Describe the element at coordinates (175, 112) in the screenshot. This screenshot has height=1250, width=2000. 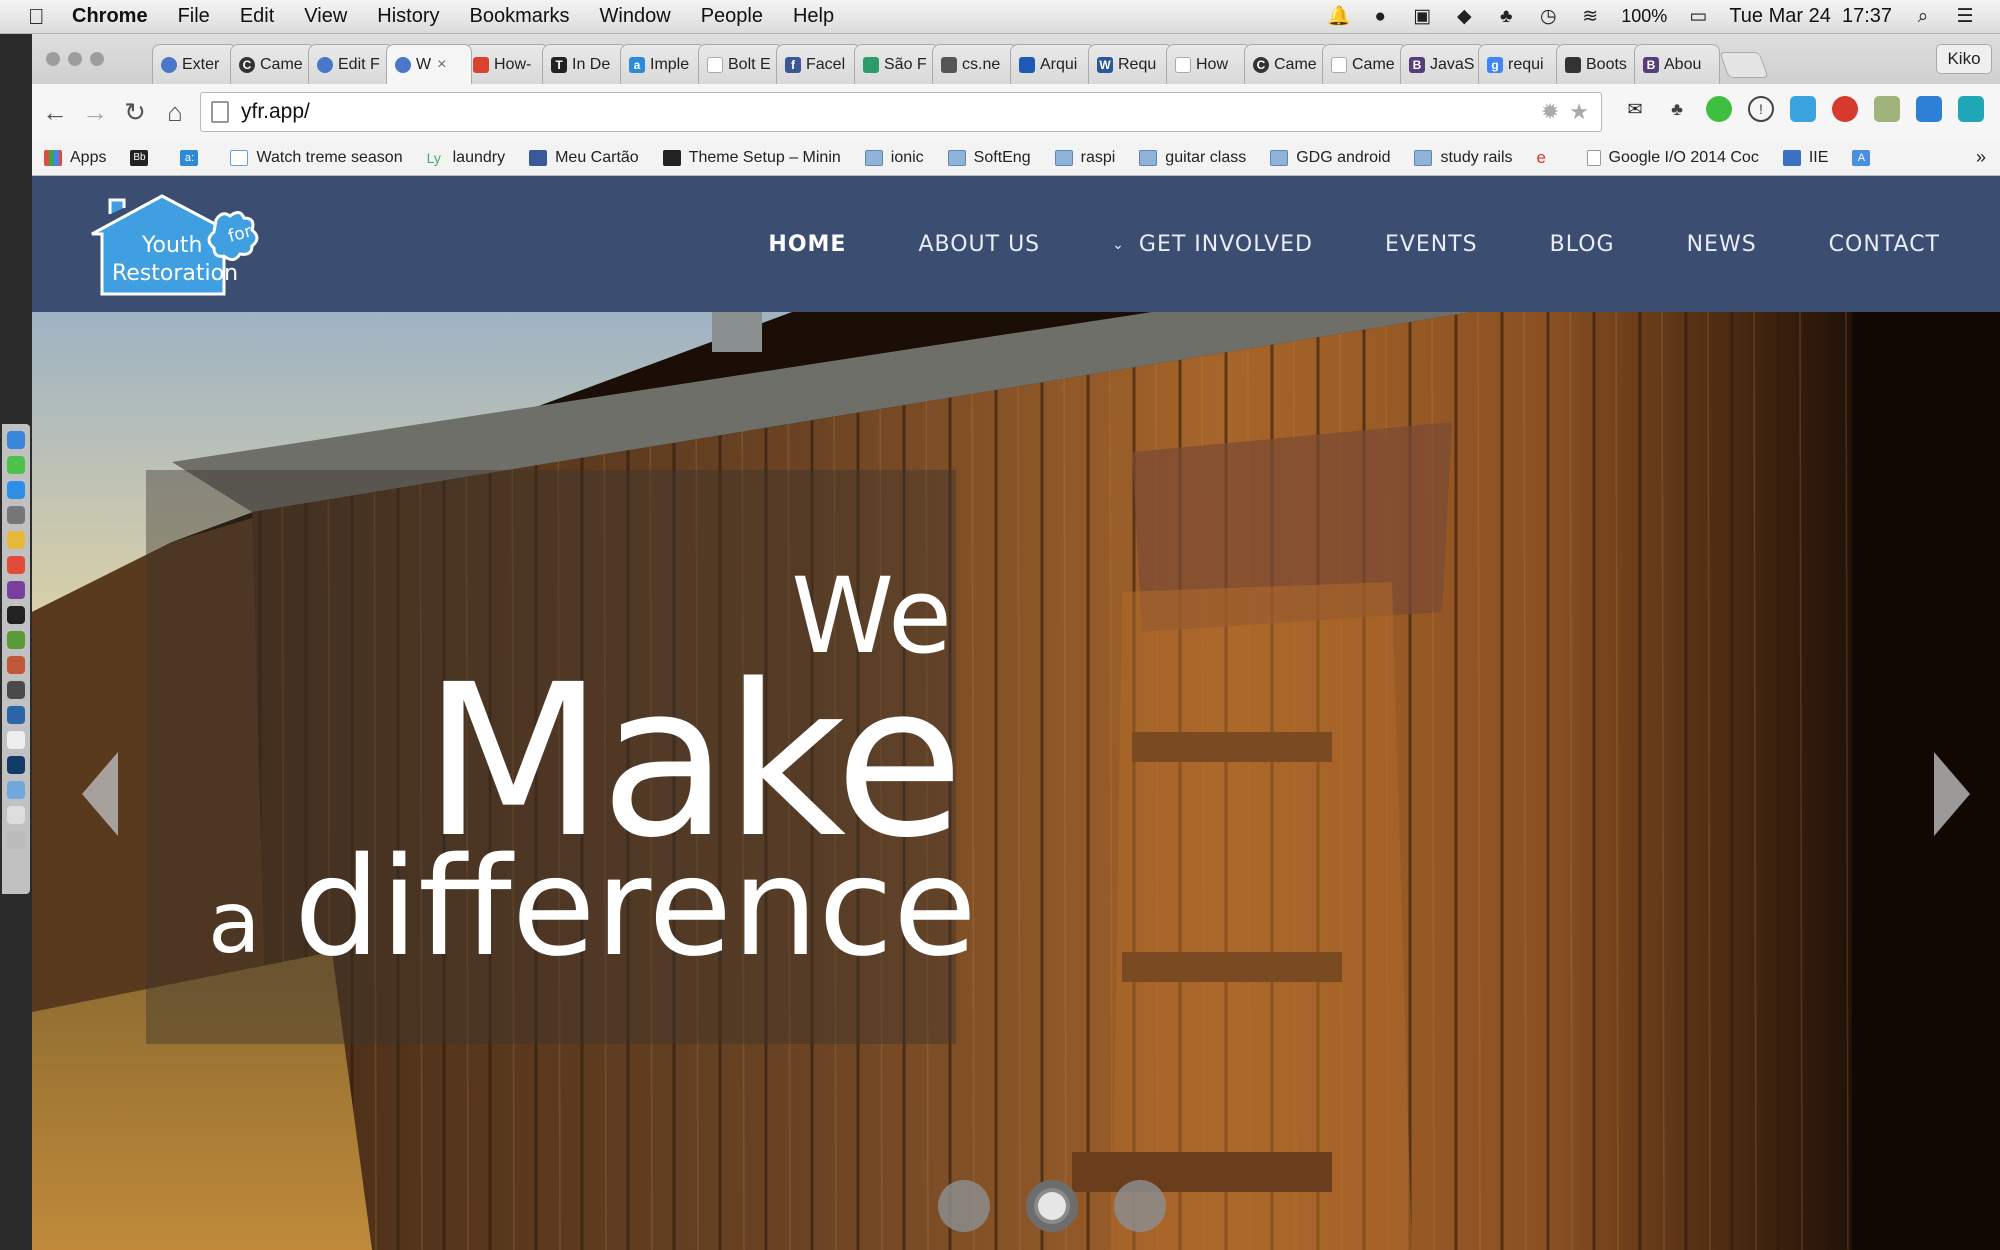
I see `home-icon: ⌂` at that location.